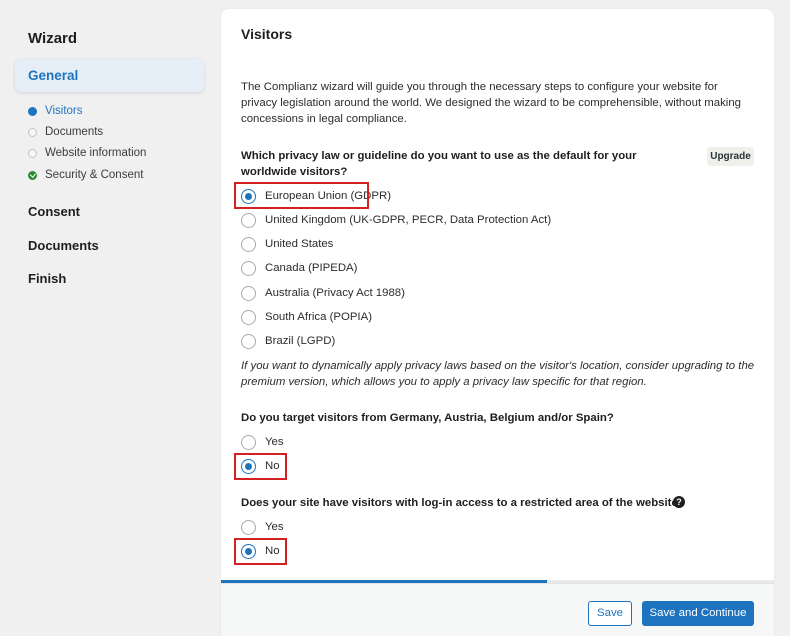 This screenshot has width=790, height=636. Describe the element at coordinates (730, 156) in the screenshot. I see `upgrade-badge: Upgrade` at that location.